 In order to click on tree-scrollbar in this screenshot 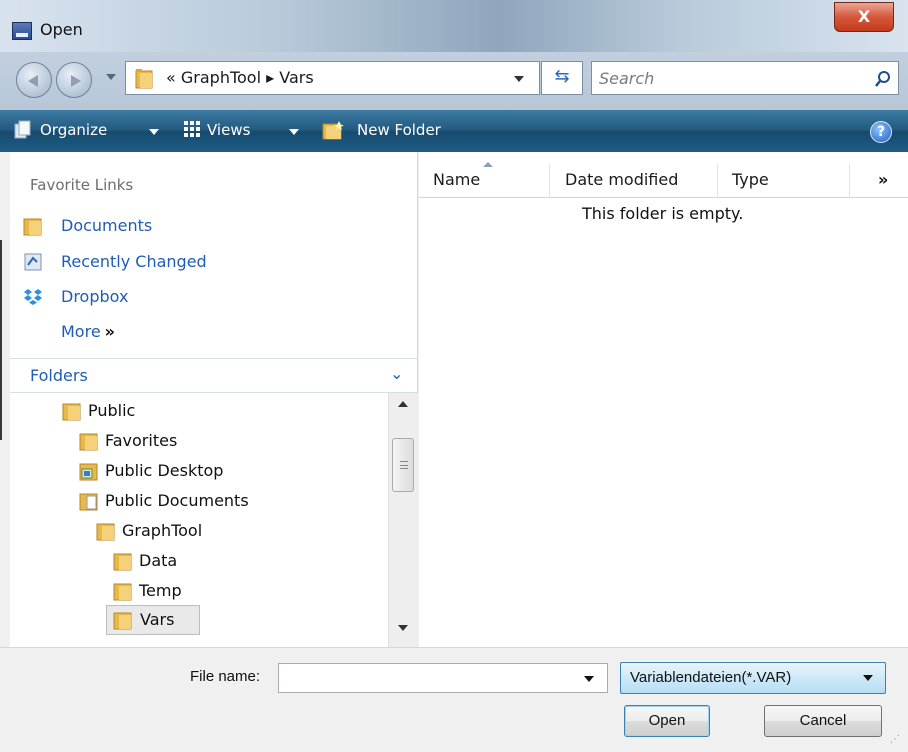, I will do `click(403, 520)`.